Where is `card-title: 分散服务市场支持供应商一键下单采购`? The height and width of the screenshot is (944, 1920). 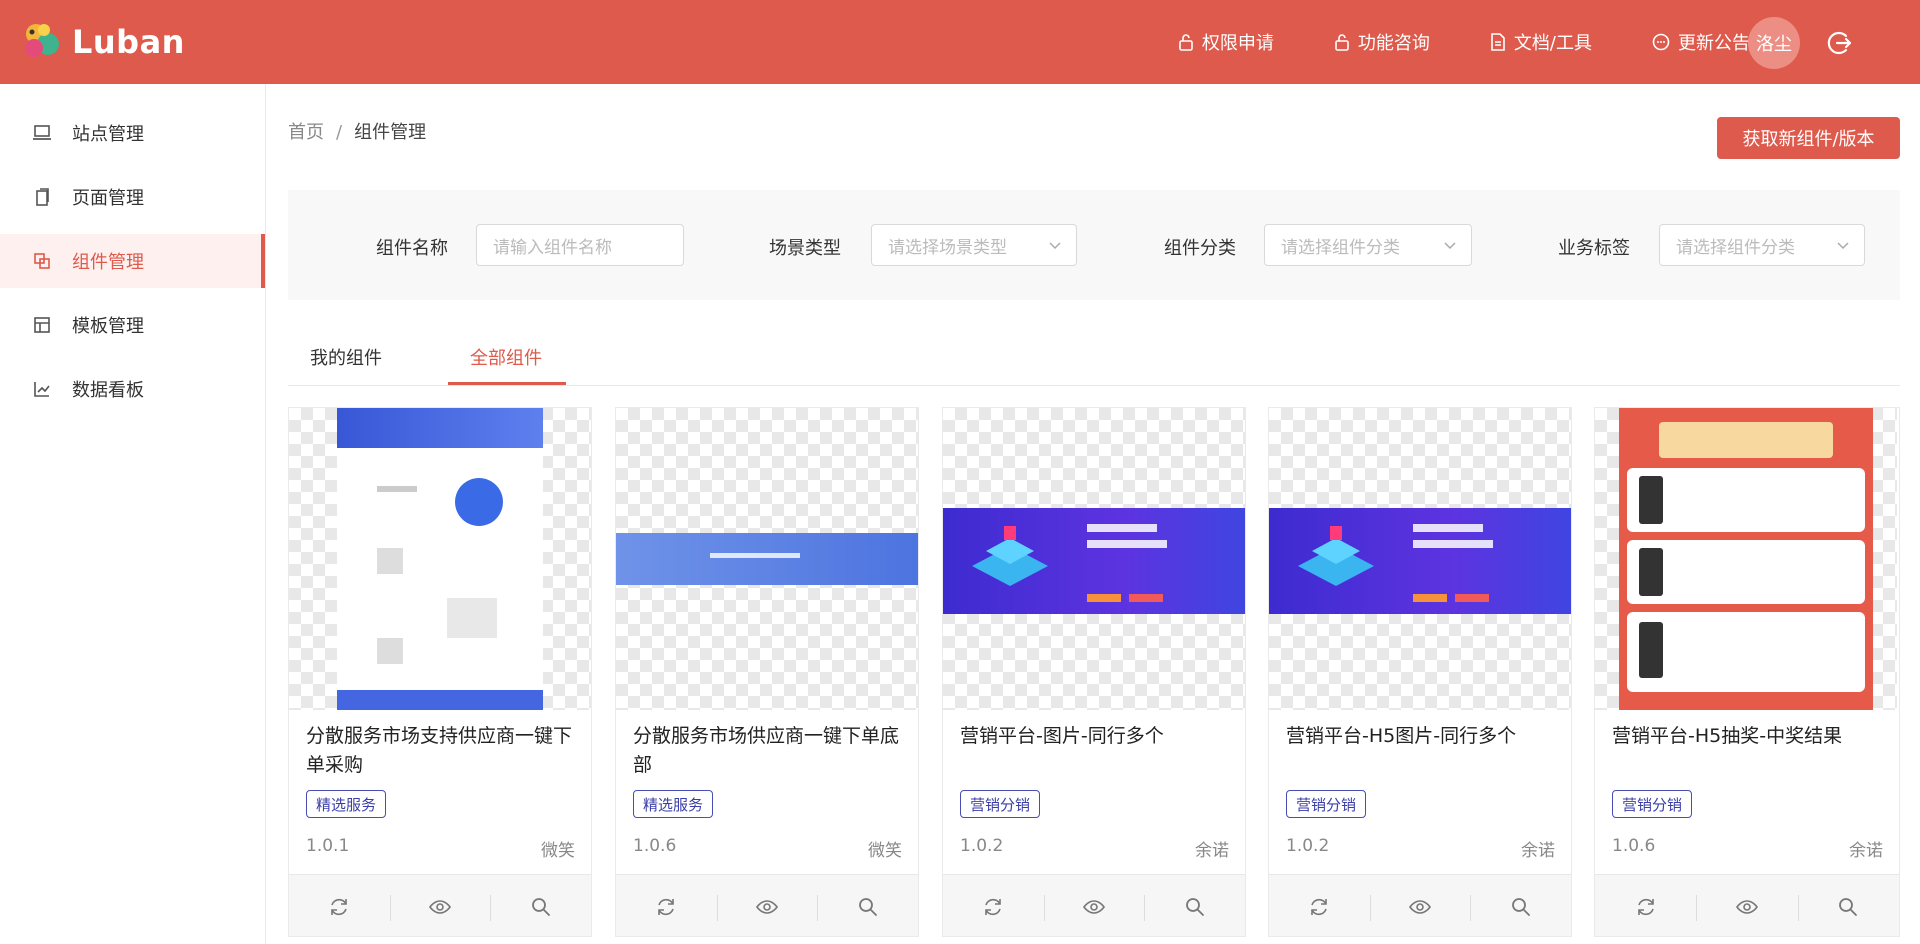
card-title: 分散服务市场支持供应商一键下单采购 is located at coordinates (439, 750).